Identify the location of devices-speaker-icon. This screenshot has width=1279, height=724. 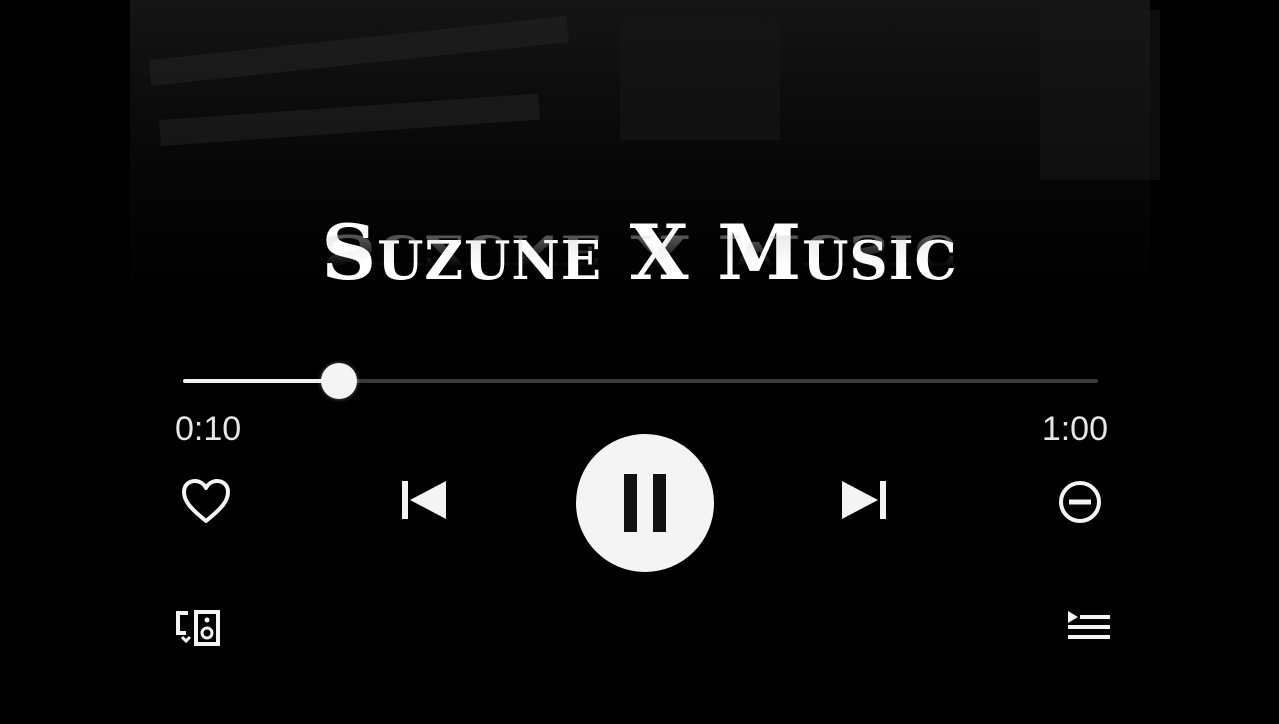
(198, 627).